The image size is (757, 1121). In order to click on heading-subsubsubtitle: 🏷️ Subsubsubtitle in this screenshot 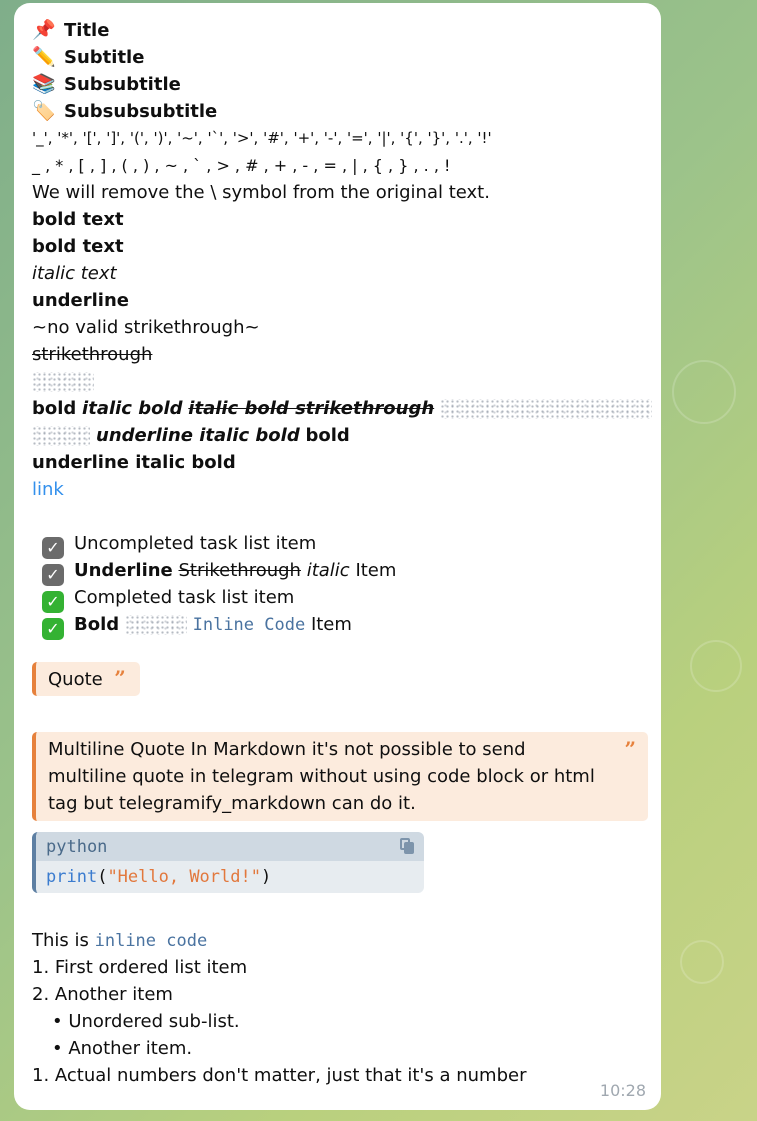, I will do `click(337, 111)`.